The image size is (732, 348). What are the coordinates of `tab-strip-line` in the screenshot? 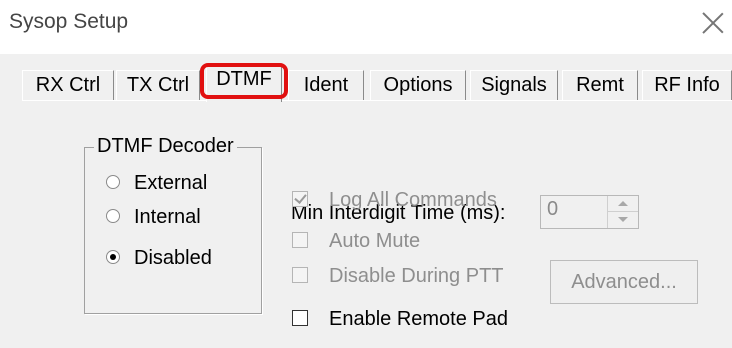 It's located at (377, 100).